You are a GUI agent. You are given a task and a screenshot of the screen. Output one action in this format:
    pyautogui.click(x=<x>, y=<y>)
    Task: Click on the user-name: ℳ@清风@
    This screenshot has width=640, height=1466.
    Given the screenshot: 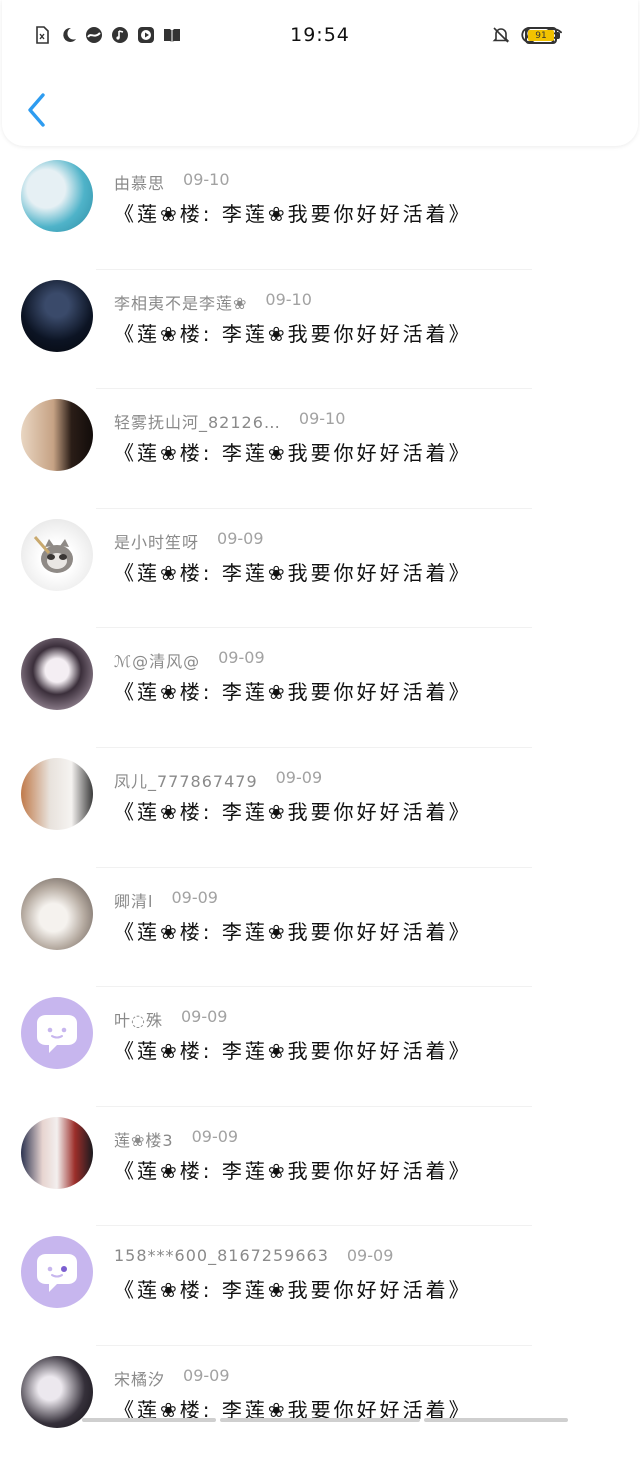 What is the action you would take?
    pyautogui.click(x=157, y=660)
    